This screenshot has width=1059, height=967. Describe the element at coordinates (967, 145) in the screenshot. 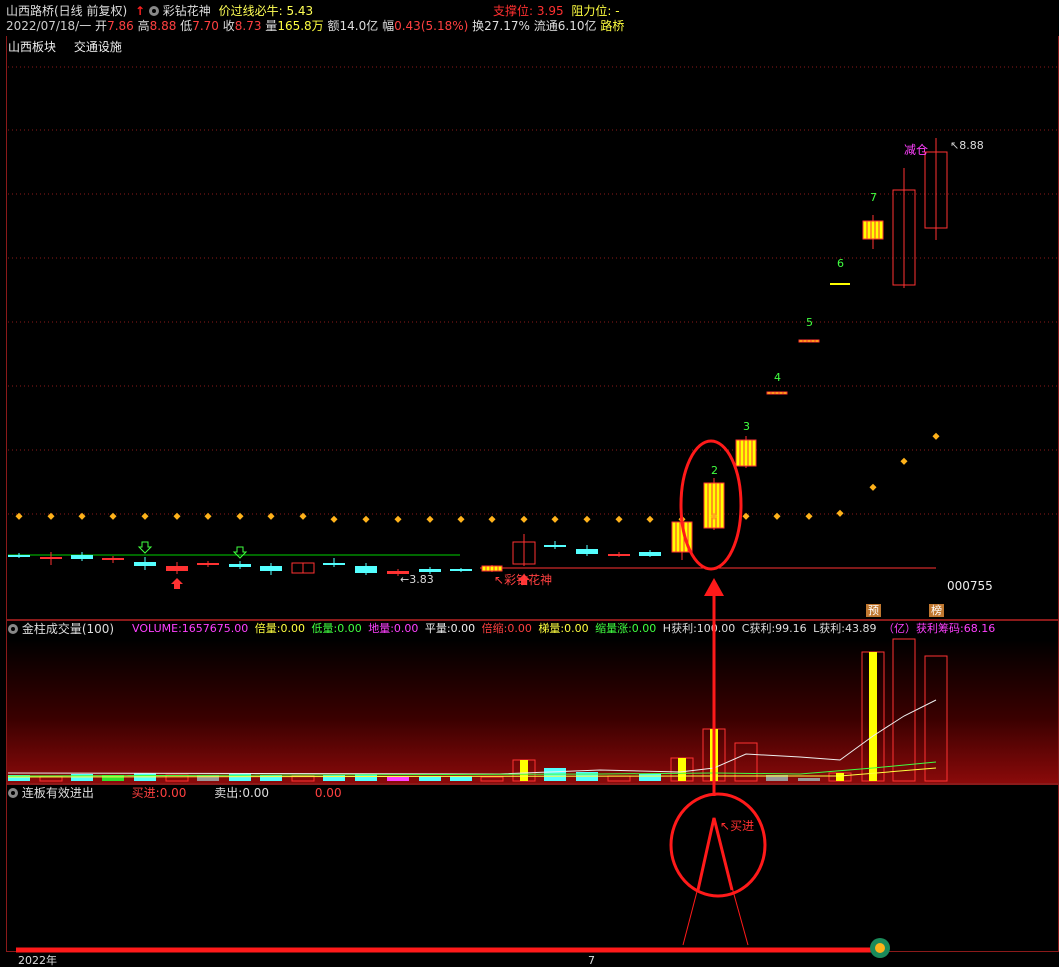

I see `high-marker: ↖8.88` at that location.